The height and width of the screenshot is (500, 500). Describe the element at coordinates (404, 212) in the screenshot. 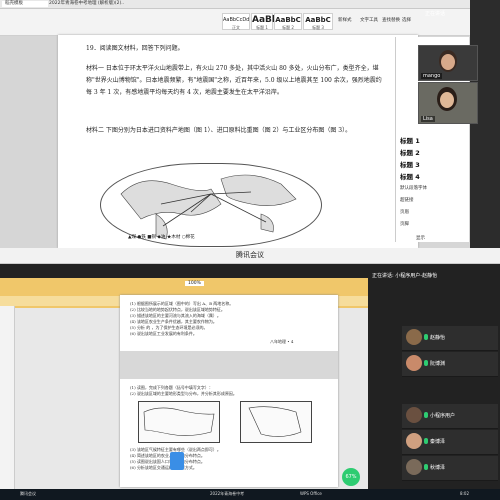

I see `style-item-header: 页眉` at that location.